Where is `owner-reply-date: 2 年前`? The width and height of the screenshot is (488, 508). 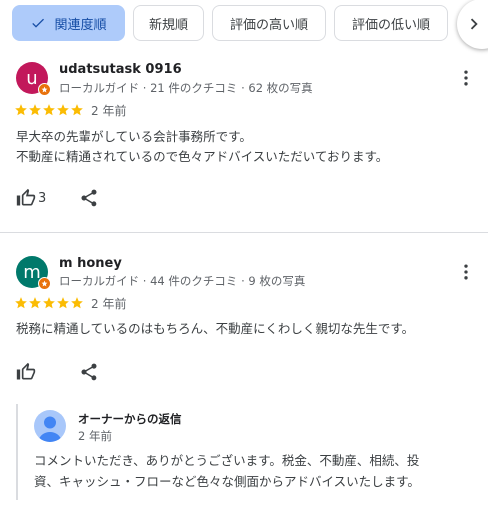
owner-reply-date: 2 年前 is located at coordinates (95, 436).